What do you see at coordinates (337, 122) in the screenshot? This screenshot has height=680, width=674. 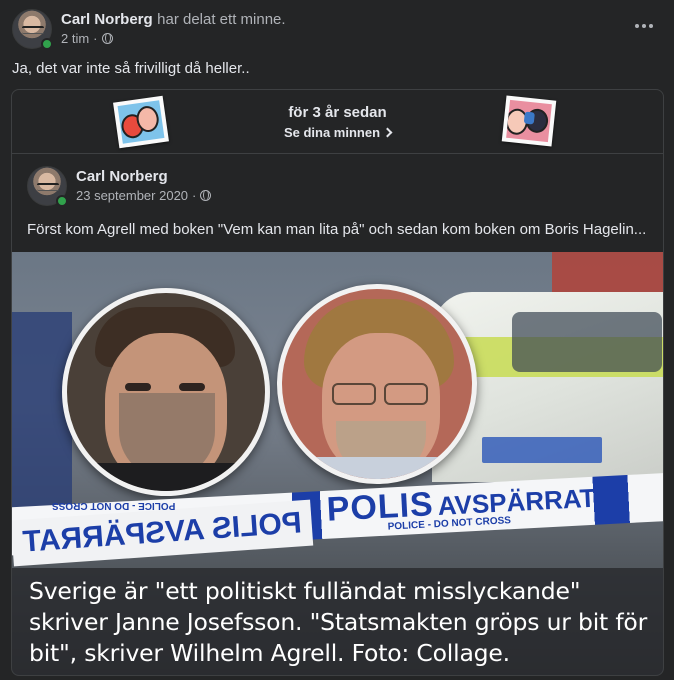 I see `memory-banner: för 3 år sedan Se dina minnen` at bounding box center [337, 122].